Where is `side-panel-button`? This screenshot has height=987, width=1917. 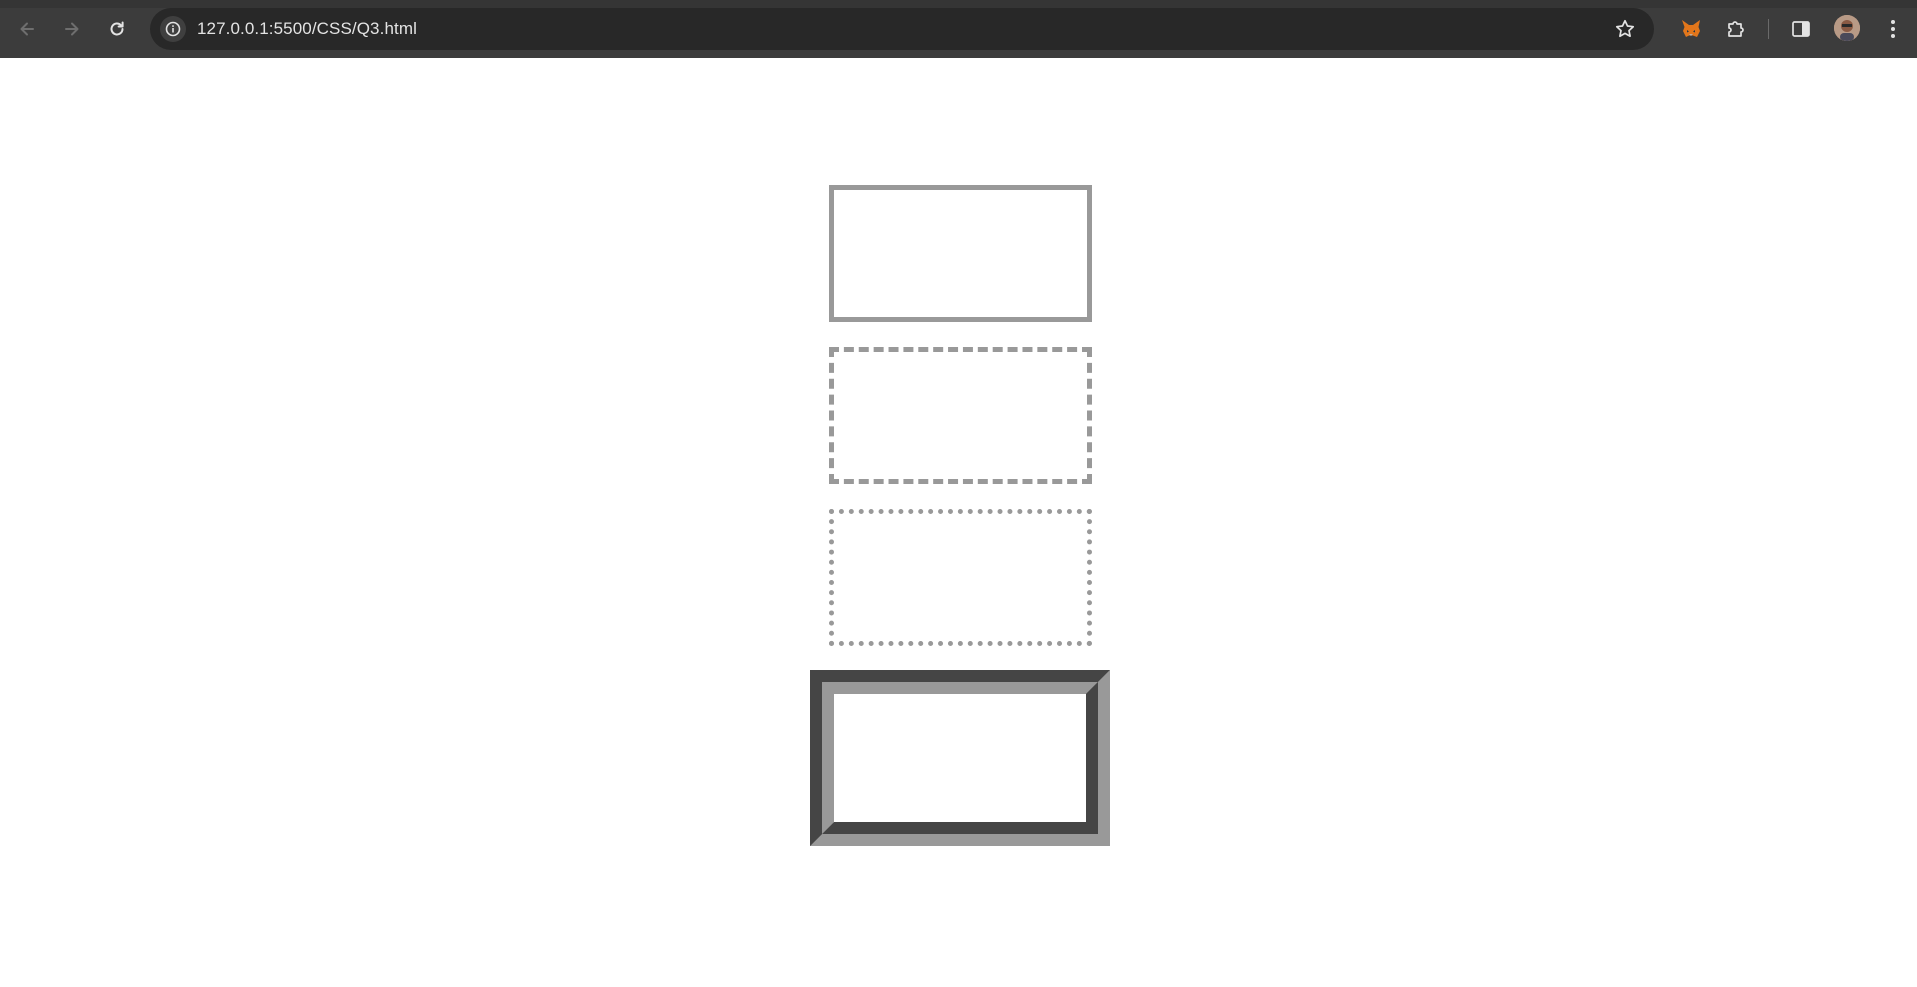 side-panel-button is located at coordinates (1801, 29).